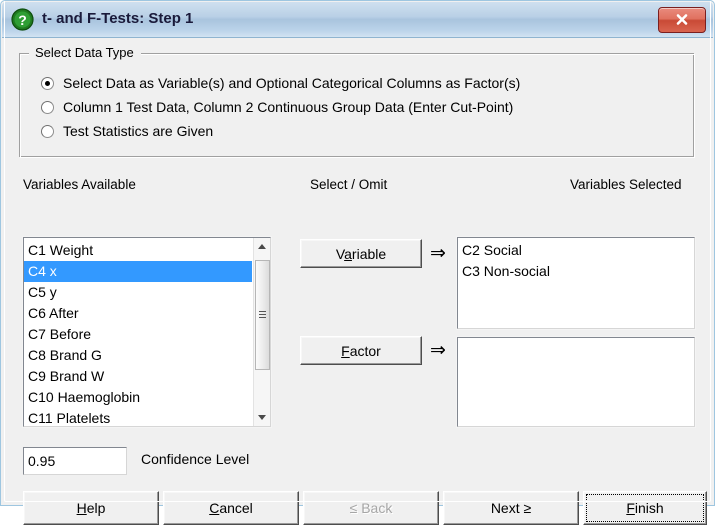 The height and width of the screenshot is (525, 715). Describe the element at coordinates (576, 271) in the screenshot. I see `list-item: C3 Non-social` at that location.